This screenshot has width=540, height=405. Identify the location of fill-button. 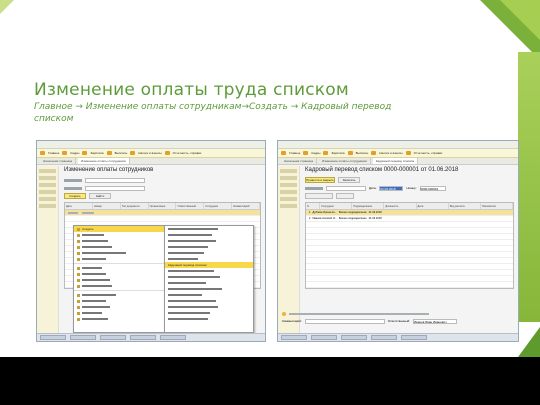
(319, 196).